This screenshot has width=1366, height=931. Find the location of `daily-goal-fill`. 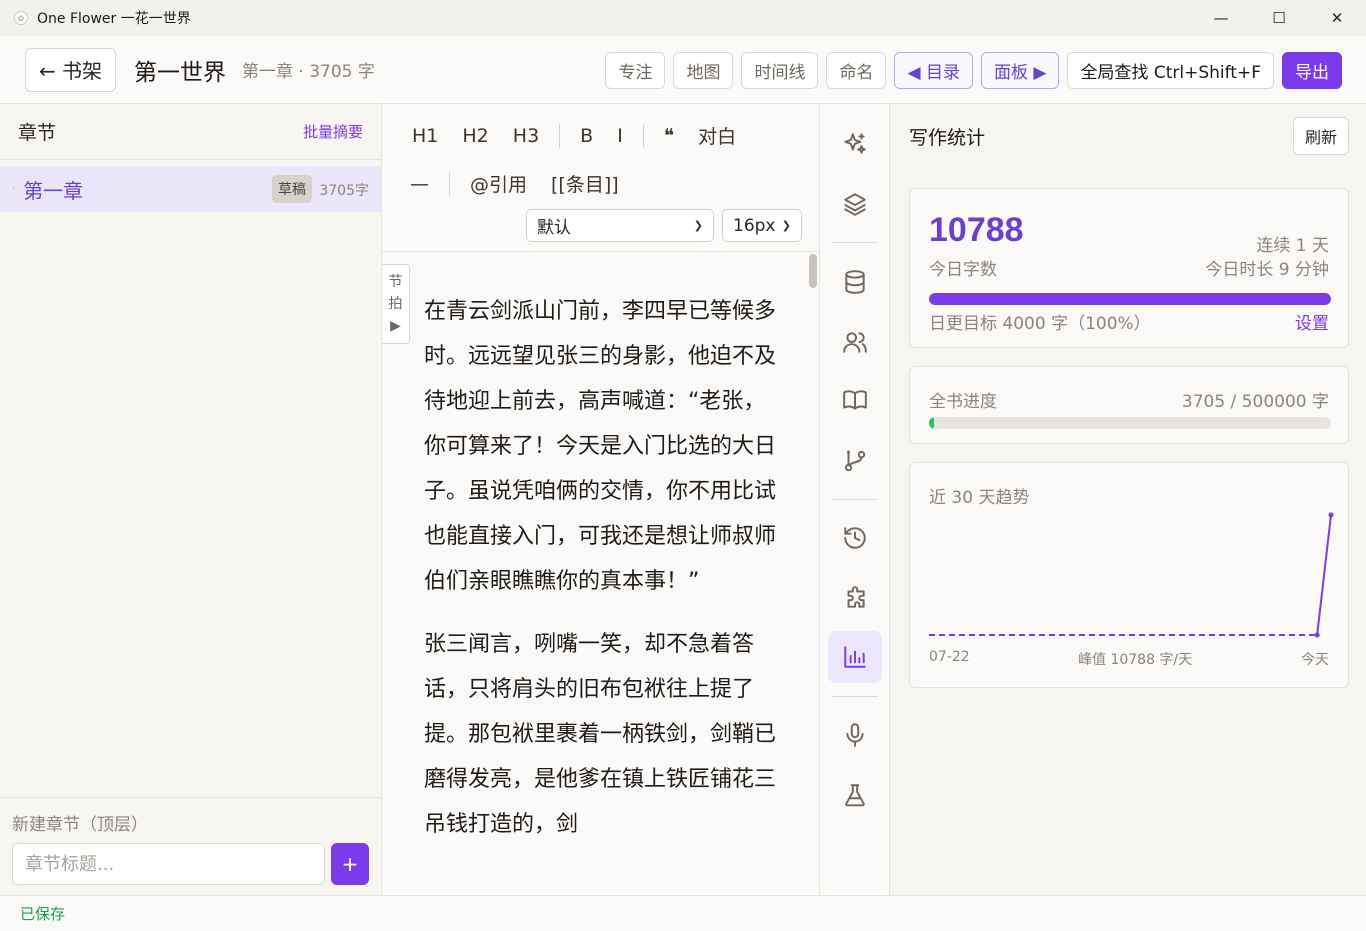

daily-goal-fill is located at coordinates (1130, 299).